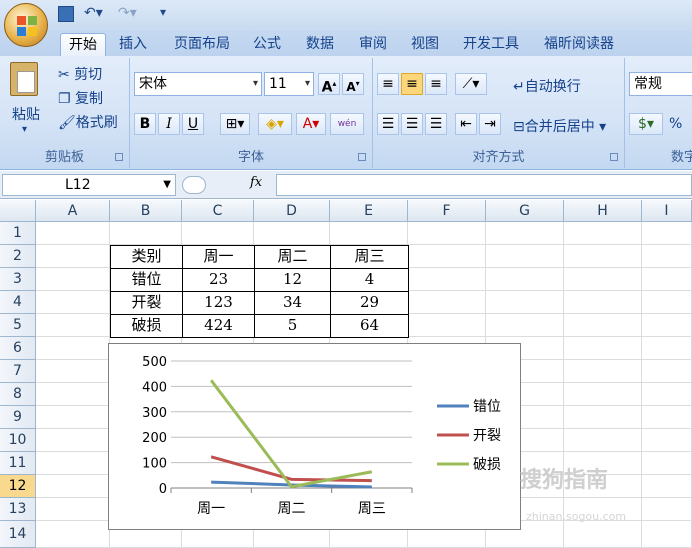  Describe the element at coordinates (436, 84) in the screenshot. I see `align-bottom-icon: ≡` at that location.